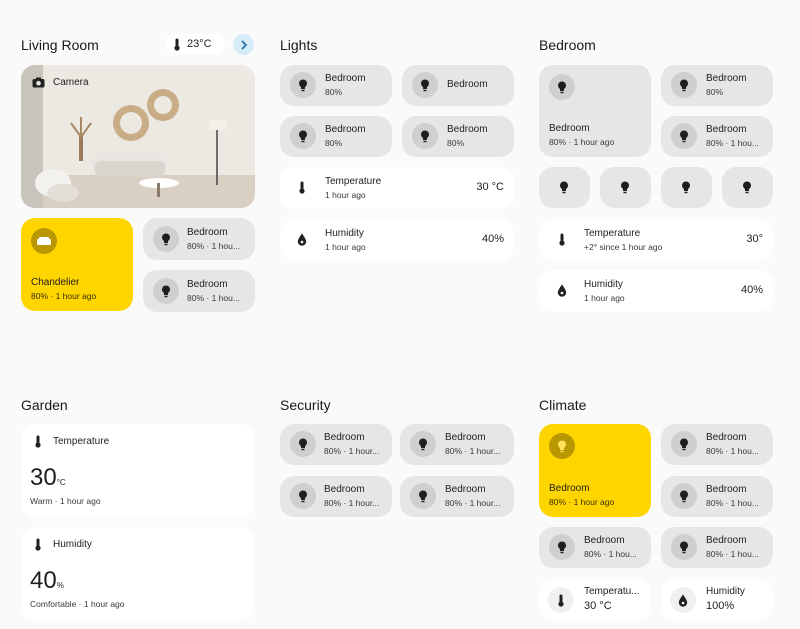 The width and height of the screenshot is (800, 629). Describe the element at coordinates (656, 240) in the screenshot. I see `temperature-sensor-card: Temperature +2° since 1 hour ago 30°` at that location.